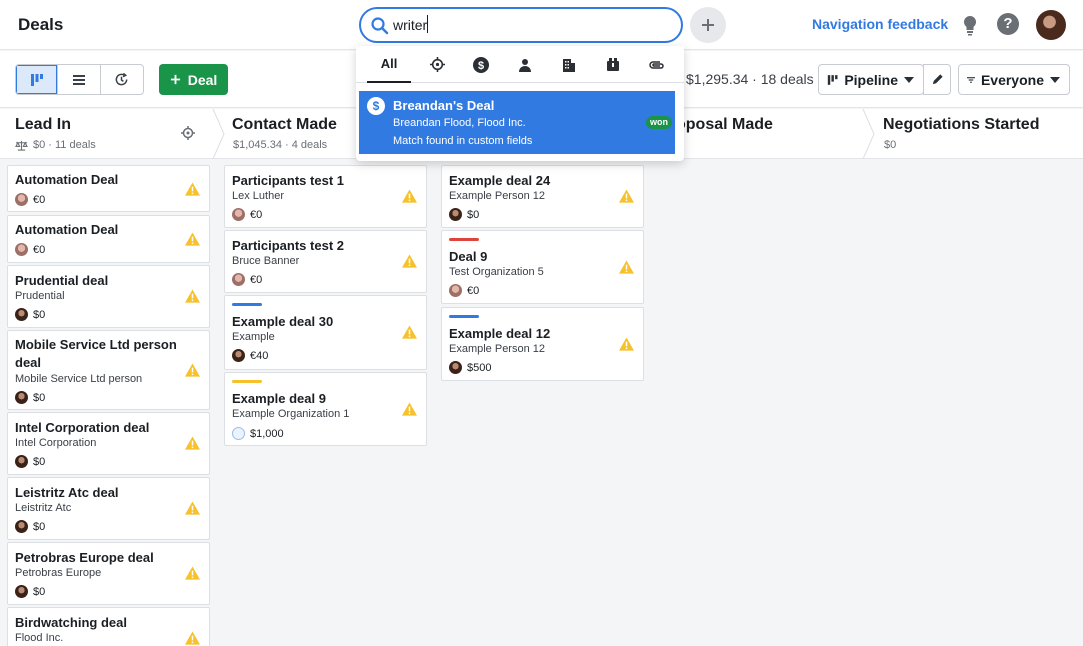  What do you see at coordinates (108, 508) in the screenshot?
I see `deal-card: Leistritz Atc deal Leistritz Atc $0` at bounding box center [108, 508].